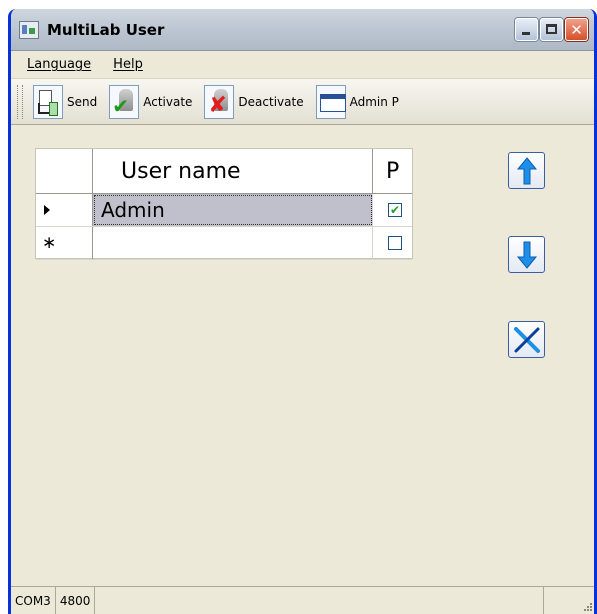 The height and width of the screenshot is (614, 597). I want to click on menu-bar: Language Help, so click(302, 65).